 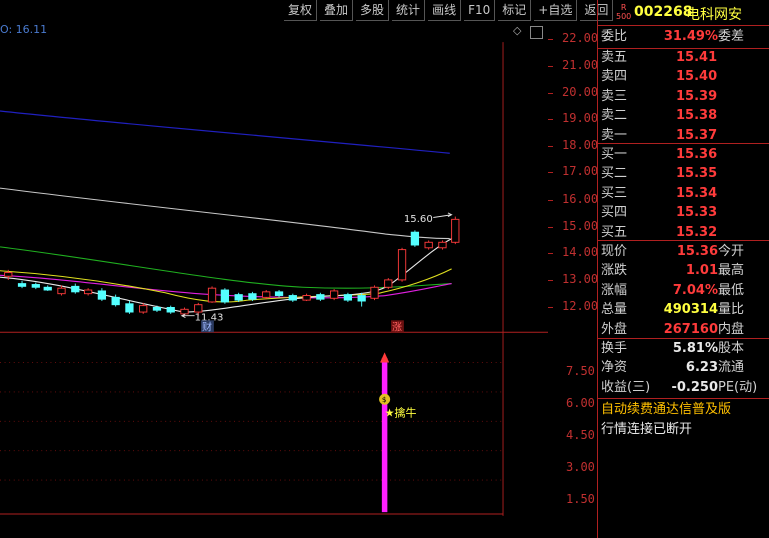 What do you see at coordinates (515, 10) in the screenshot?
I see `toolbar-button-biaoji: 标记` at bounding box center [515, 10].